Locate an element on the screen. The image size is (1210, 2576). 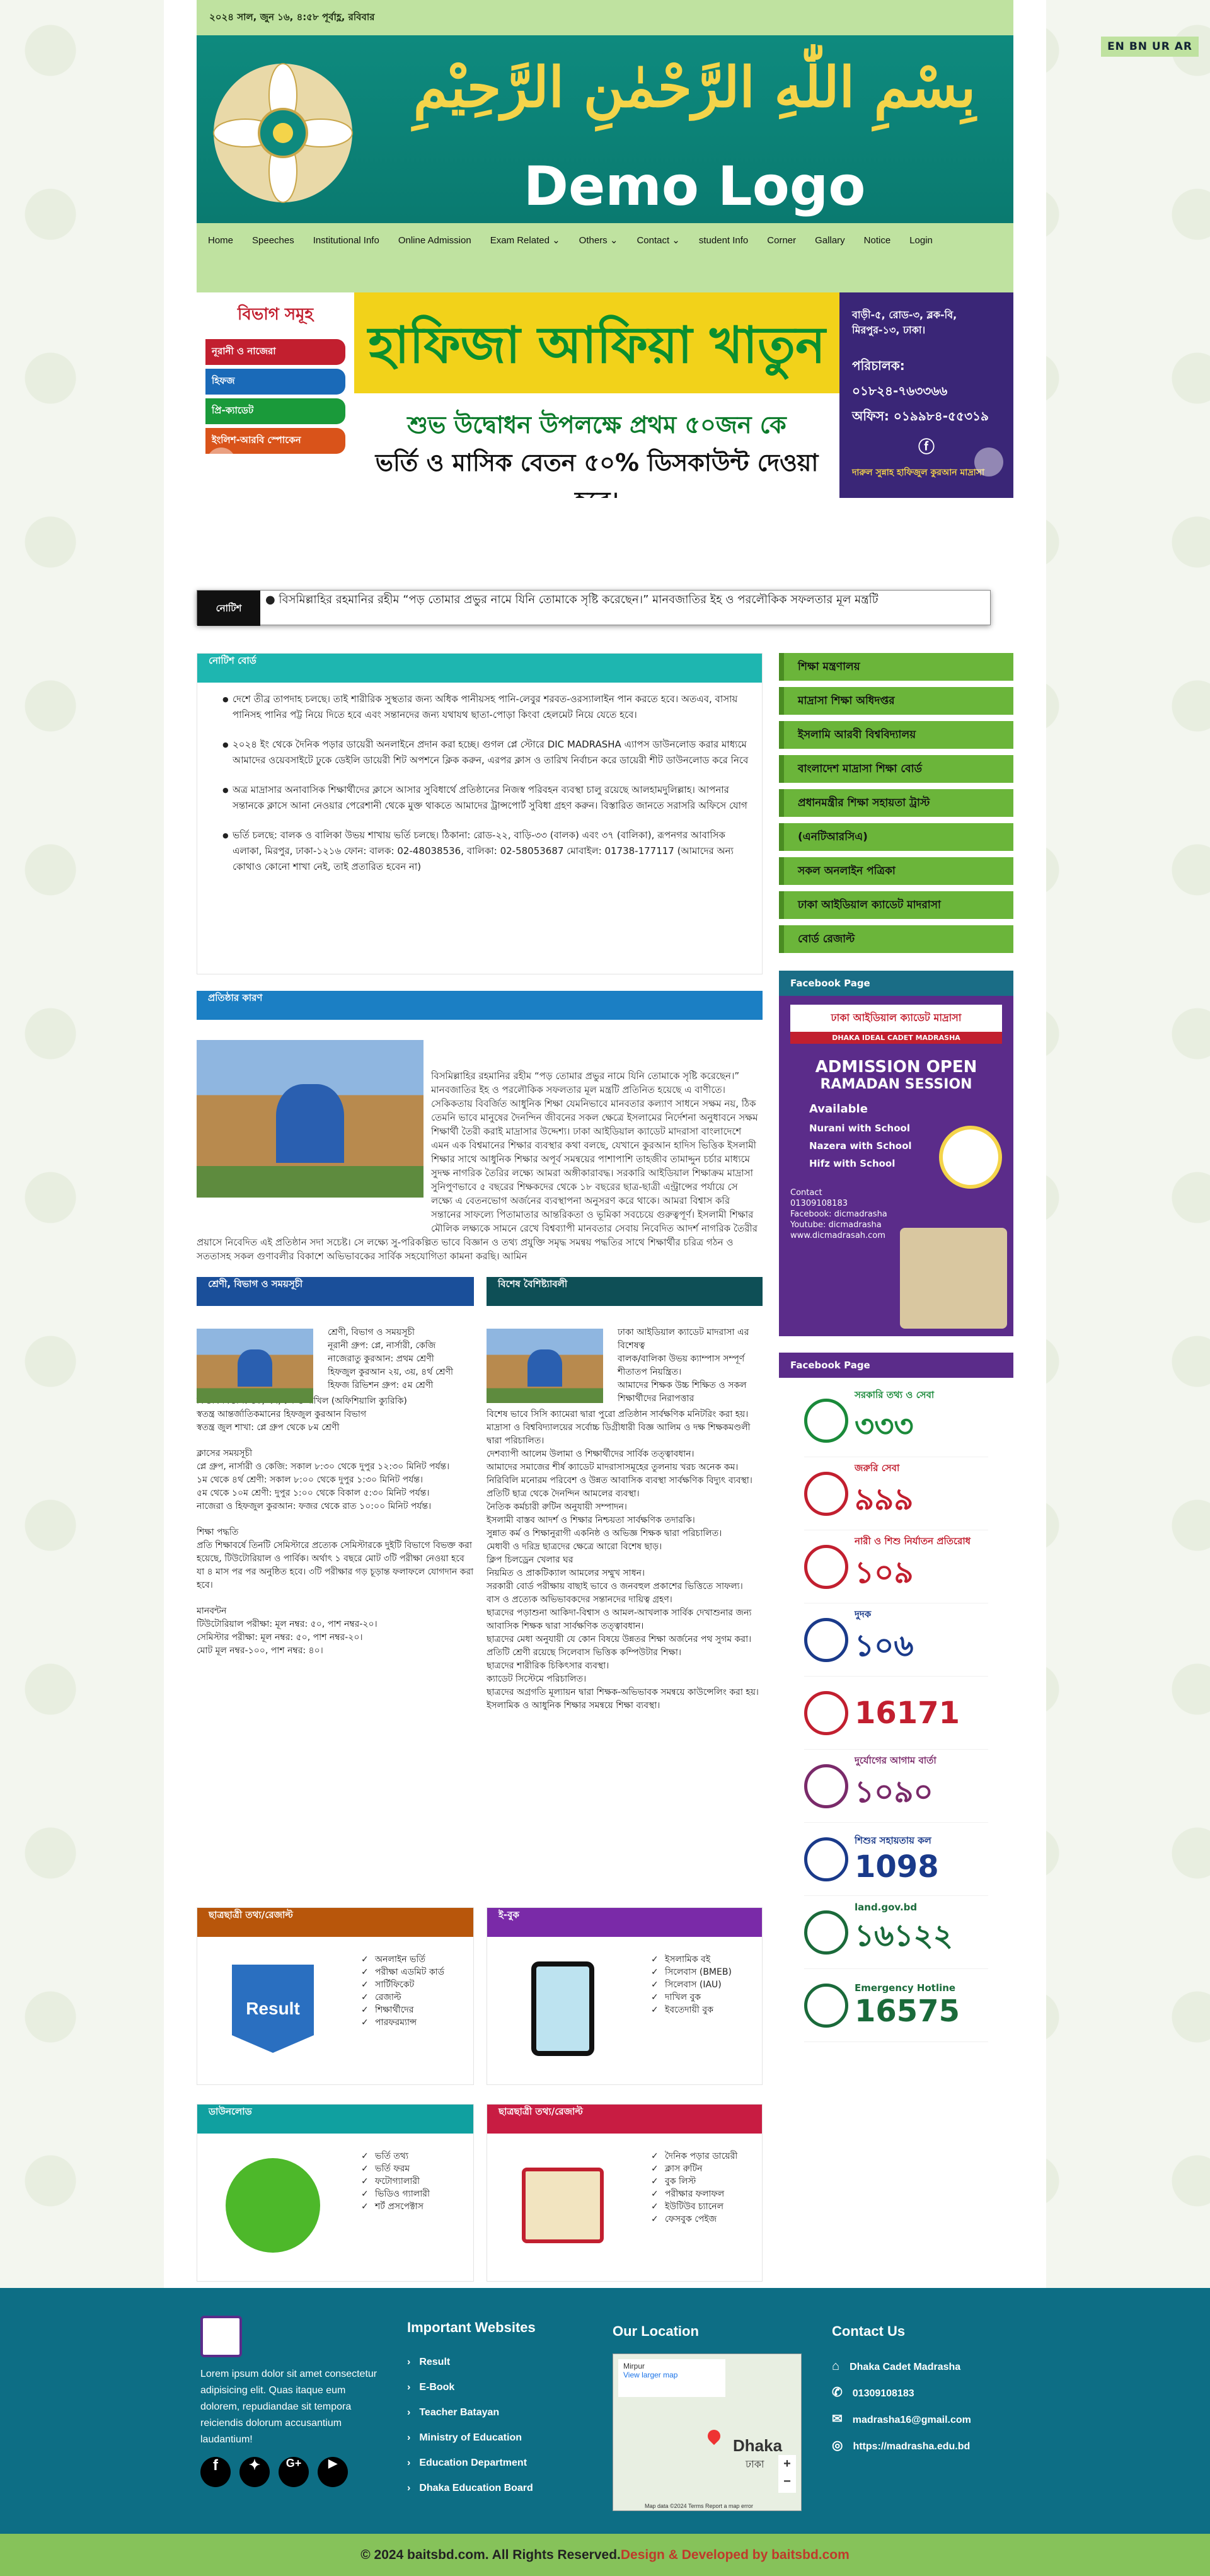
notice-label: নোটিশ is located at coordinates (229, 608).